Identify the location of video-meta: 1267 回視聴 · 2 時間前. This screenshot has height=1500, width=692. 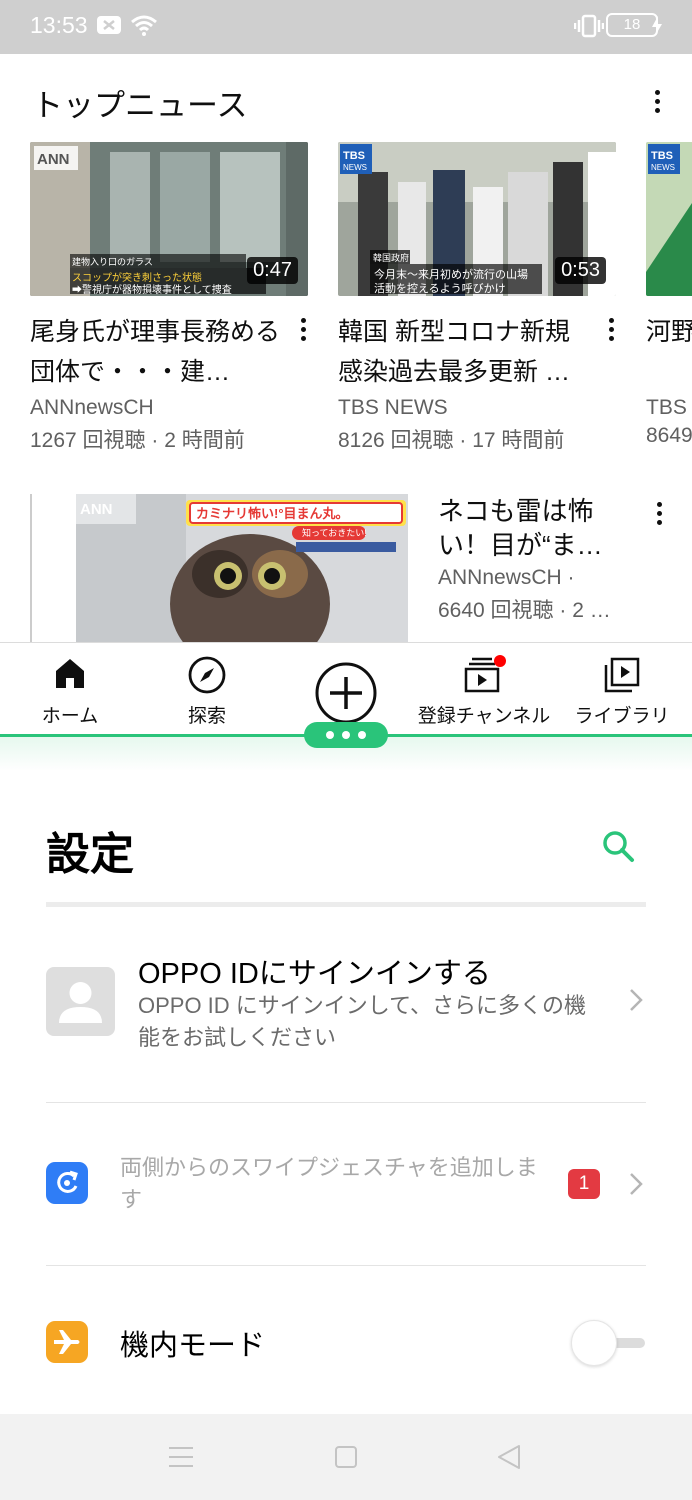
(137, 440).